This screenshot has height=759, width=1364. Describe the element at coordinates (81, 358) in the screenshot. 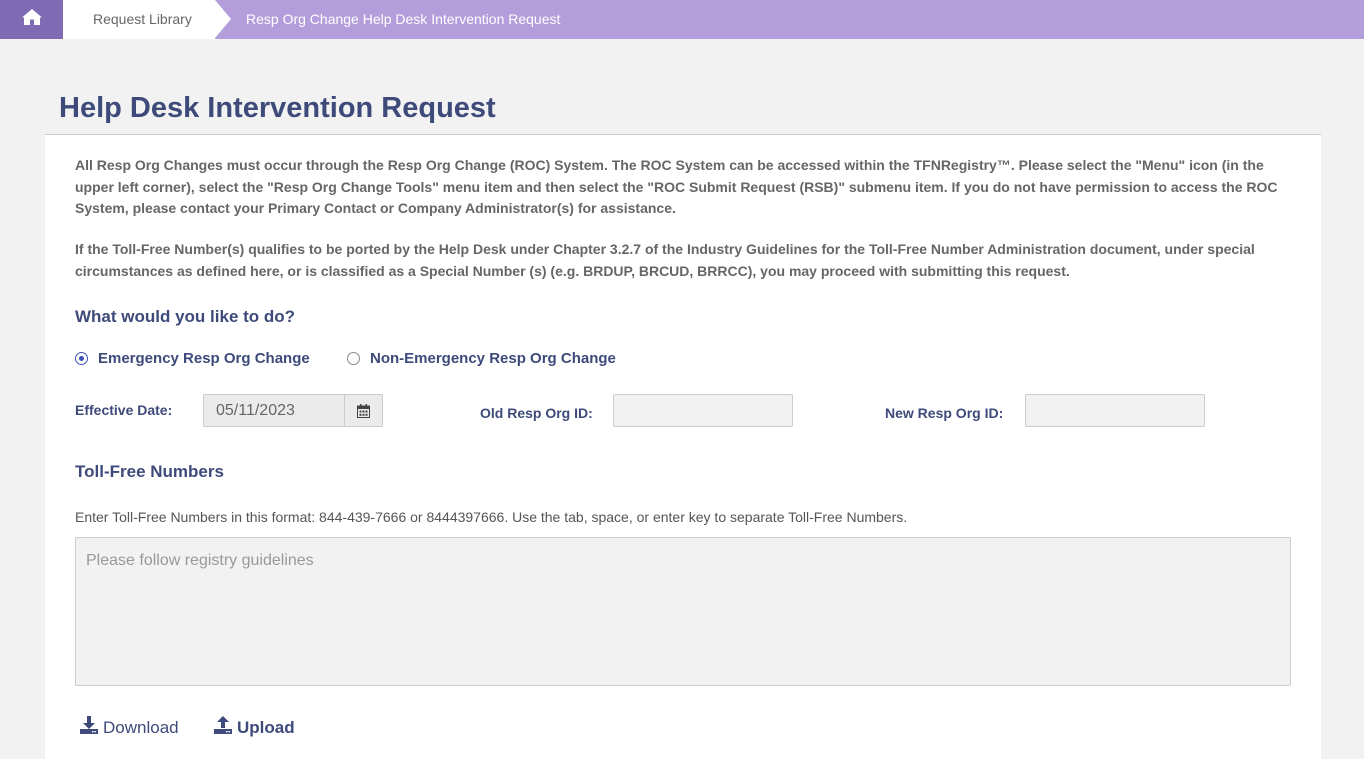

I see `radio-selected-icon` at that location.